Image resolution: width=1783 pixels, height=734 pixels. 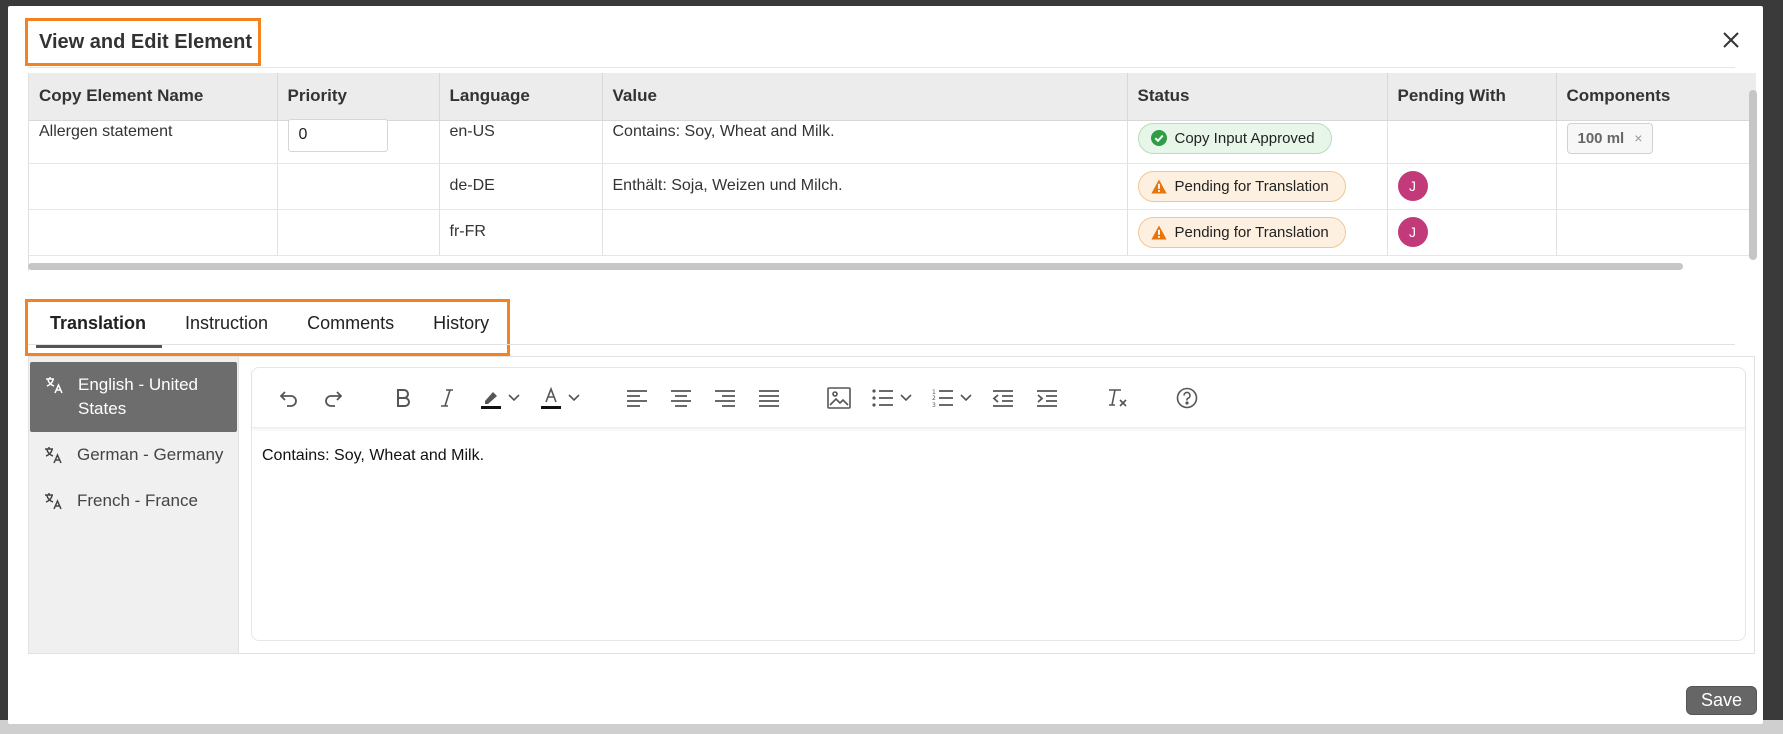 What do you see at coordinates (865, 186) in the screenshot?
I see `value-cell: Enthält: Soja, Weizen und Milch.` at bounding box center [865, 186].